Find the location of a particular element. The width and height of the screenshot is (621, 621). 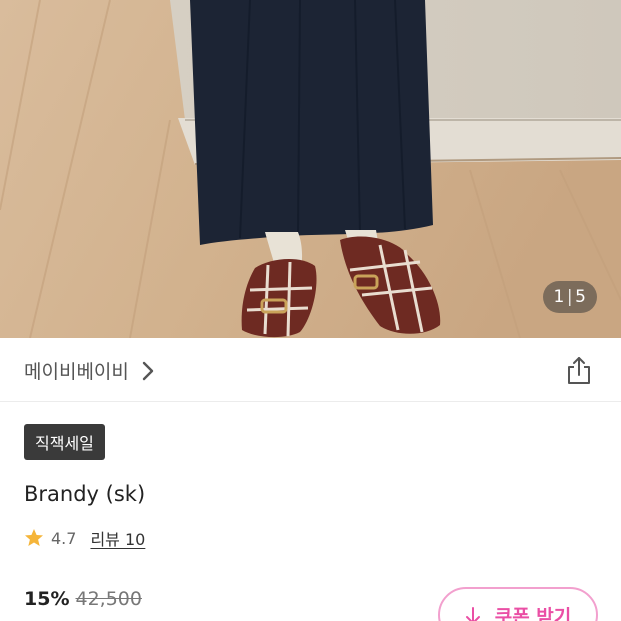

seller-link: 메이비베이비 is located at coordinates (89, 370).